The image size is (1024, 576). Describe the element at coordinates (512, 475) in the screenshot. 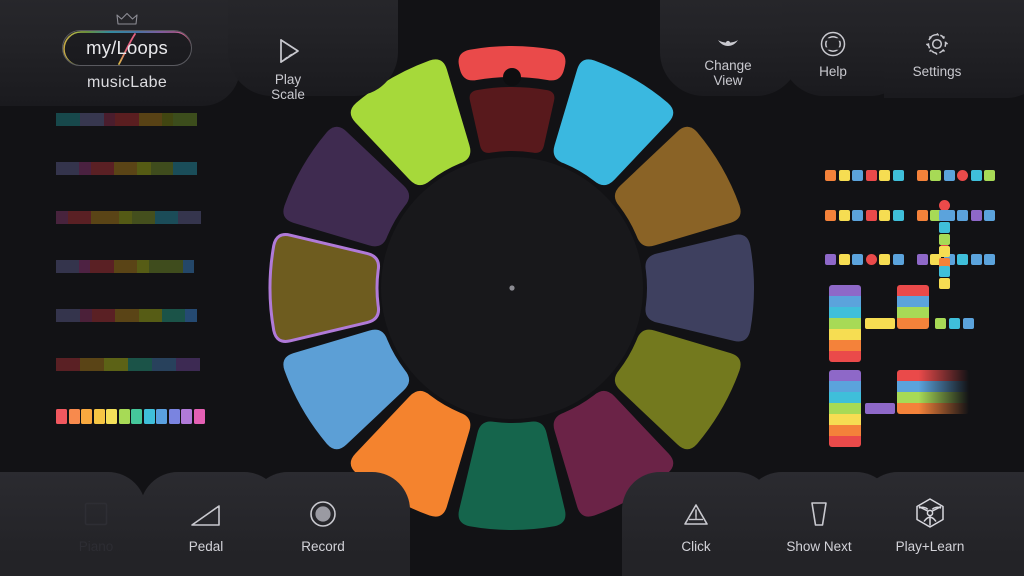

I see `wheel-segment-Fsharp` at that location.